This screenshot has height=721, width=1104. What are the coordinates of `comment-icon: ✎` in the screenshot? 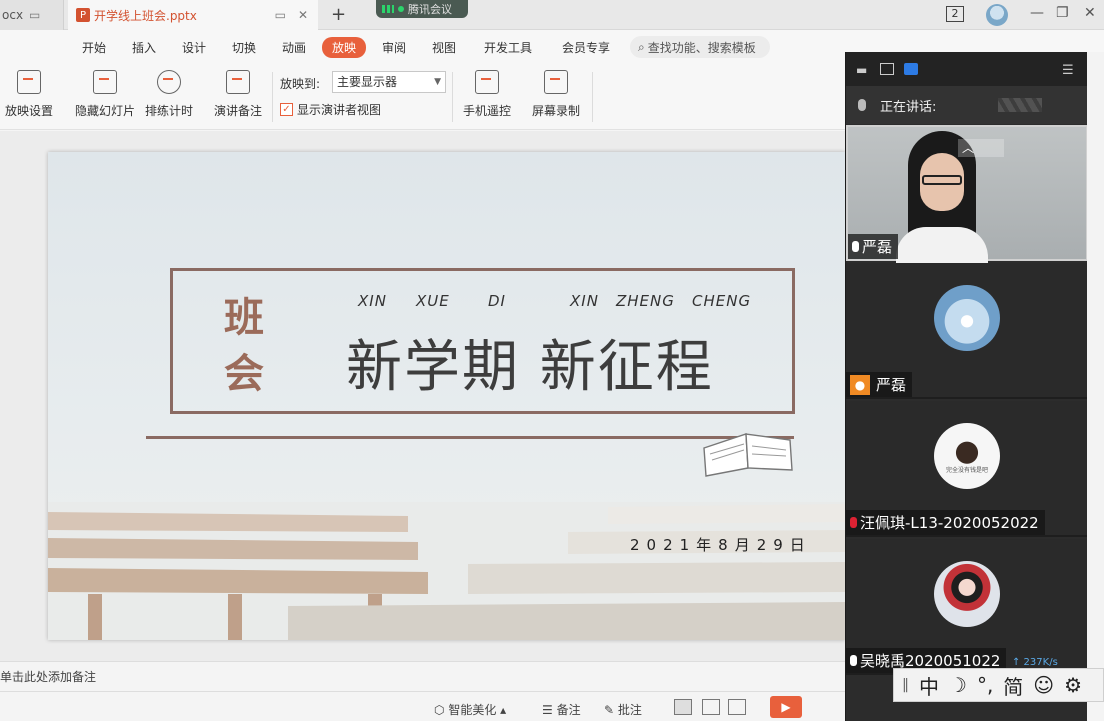 It's located at (609, 710).